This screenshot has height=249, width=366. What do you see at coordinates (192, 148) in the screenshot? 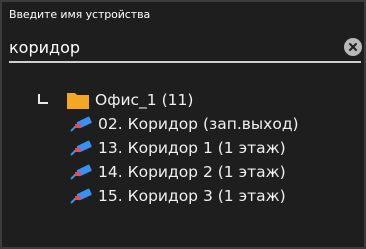
I see `device-label: 13. Коридор 1 (1 этаж)` at bounding box center [192, 148].